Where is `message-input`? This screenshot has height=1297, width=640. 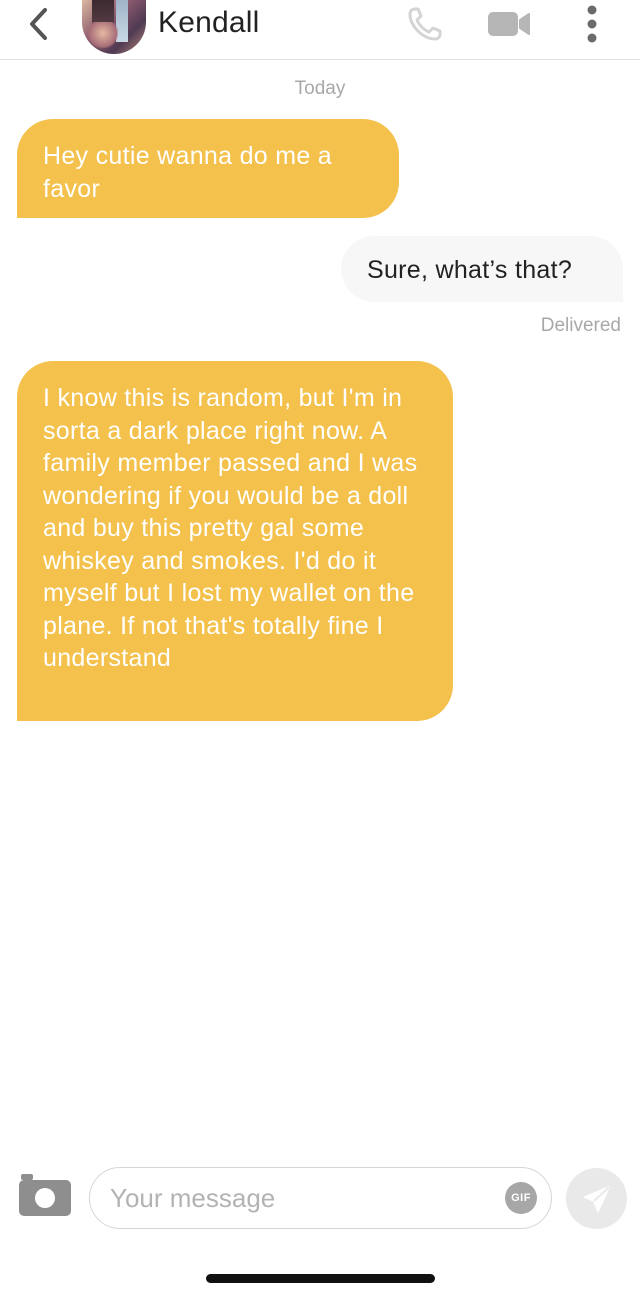 message-input is located at coordinates (300, 1198).